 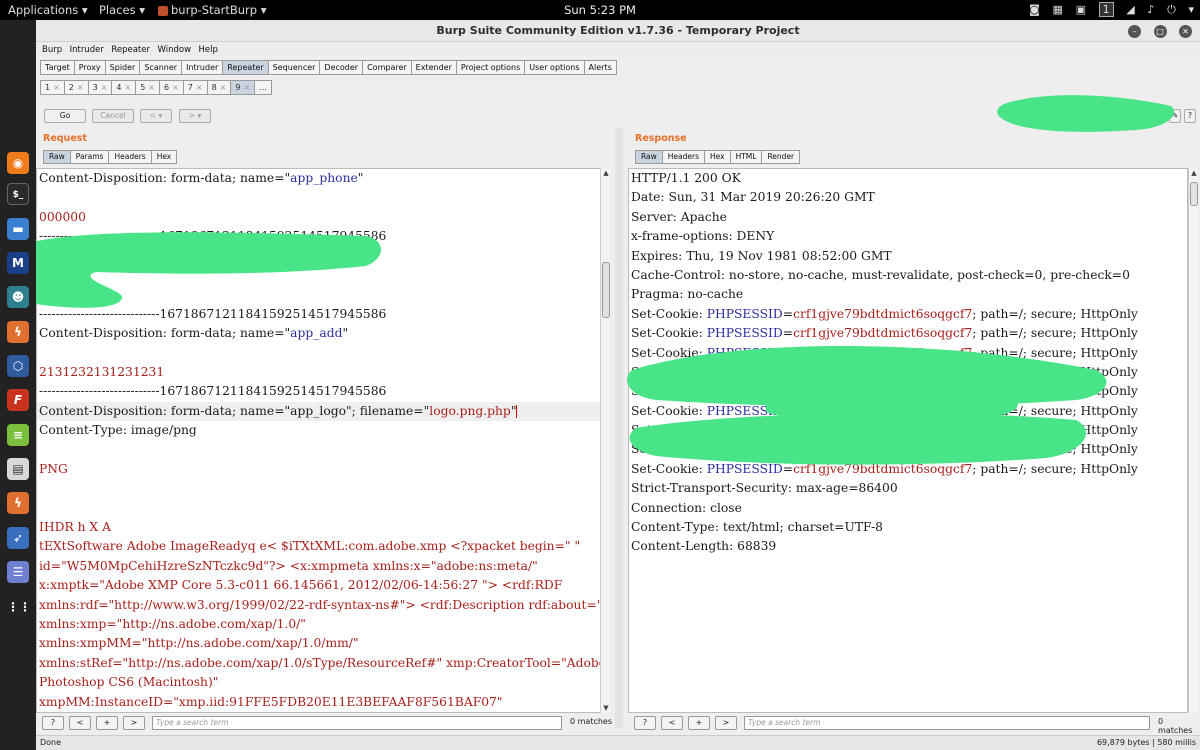 I want to click on text-editor-icon: ☰, so click(x=18, y=572).